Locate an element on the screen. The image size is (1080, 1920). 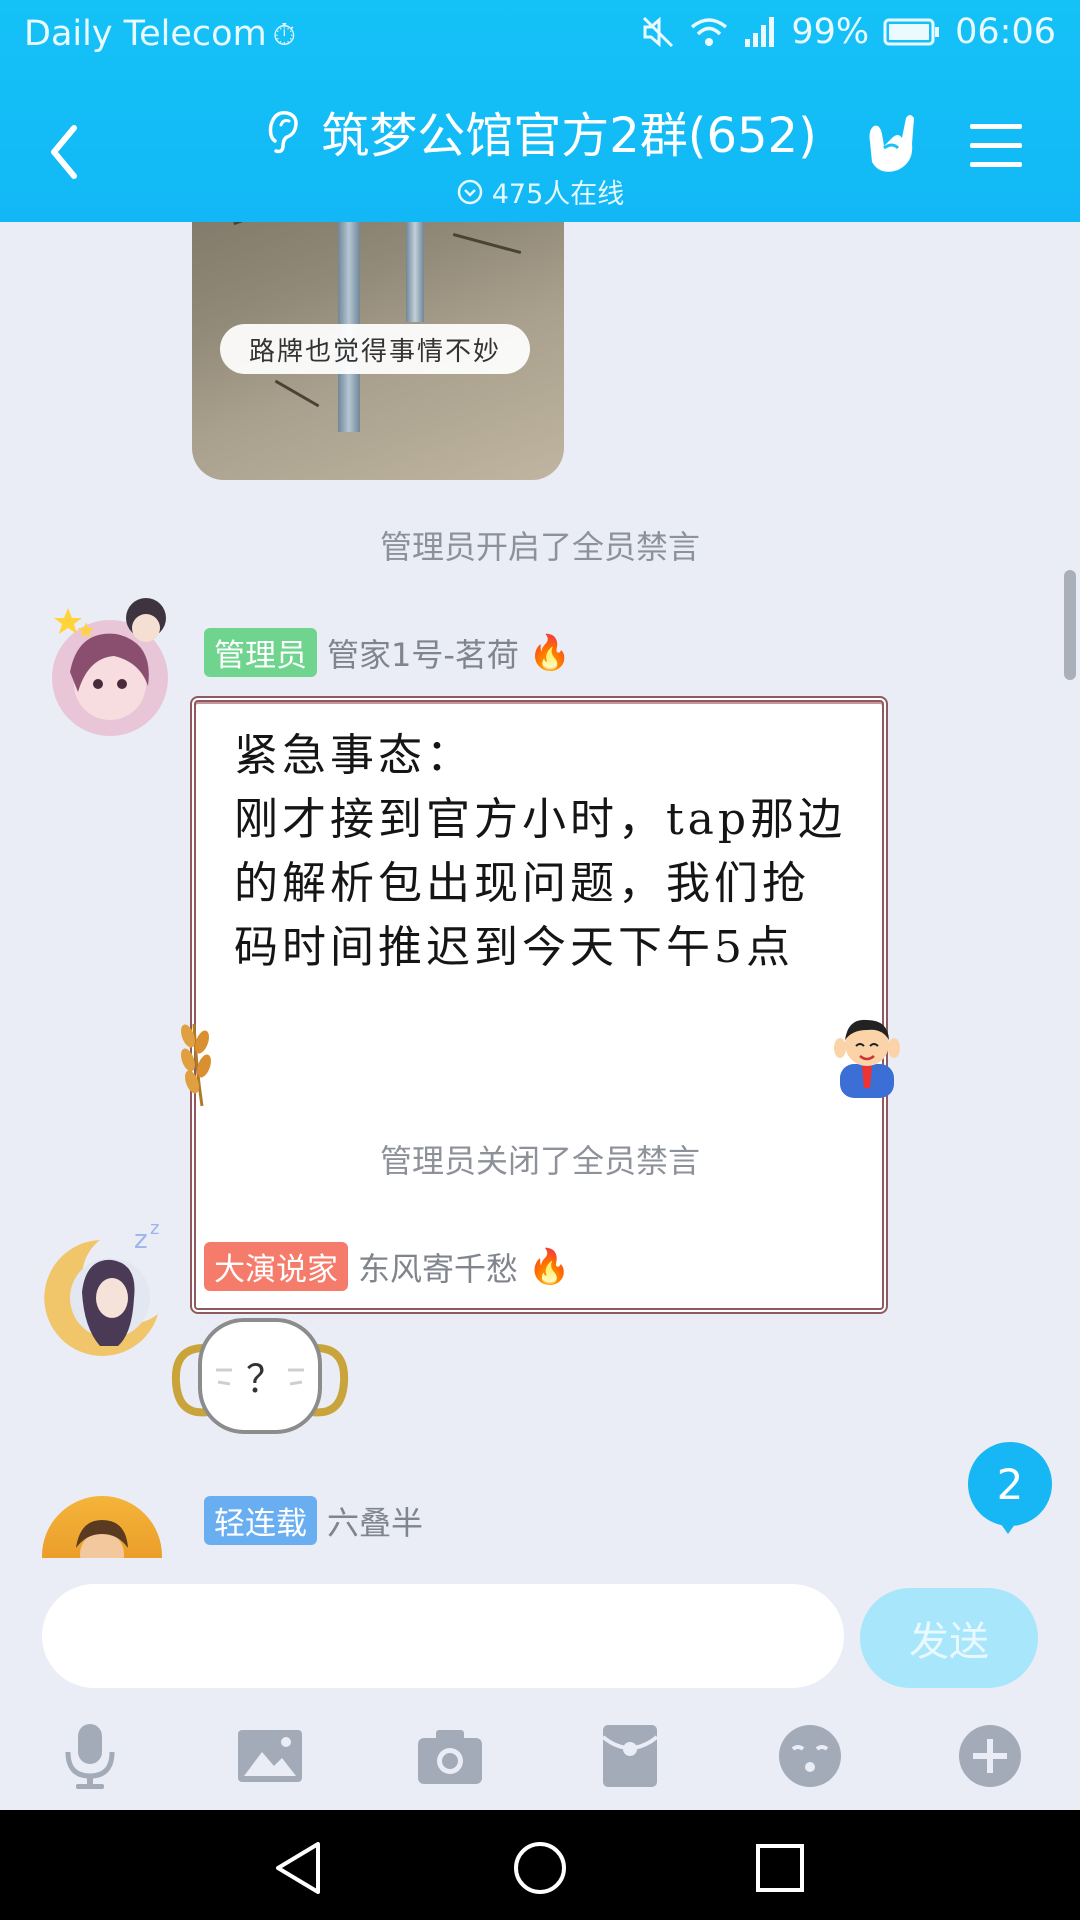
system-message: 管理员关闭了全员禁言 is located at coordinates (539, 1161).